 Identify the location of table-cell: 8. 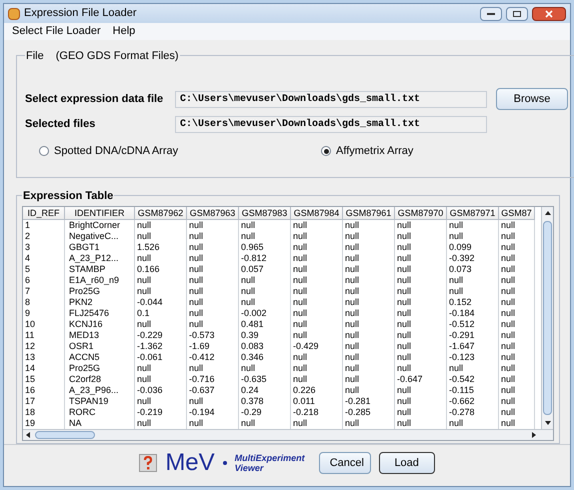
(27, 302).